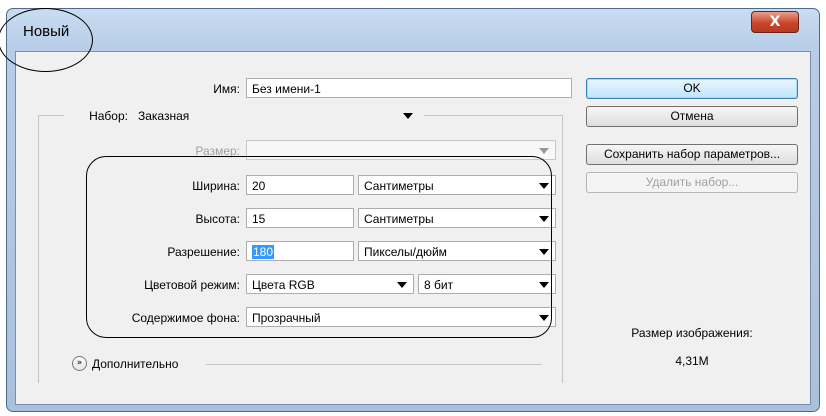 This screenshot has height=416, width=826. What do you see at coordinates (108, 116) in the screenshot?
I see `preset-label: Набор:` at bounding box center [108, 116].